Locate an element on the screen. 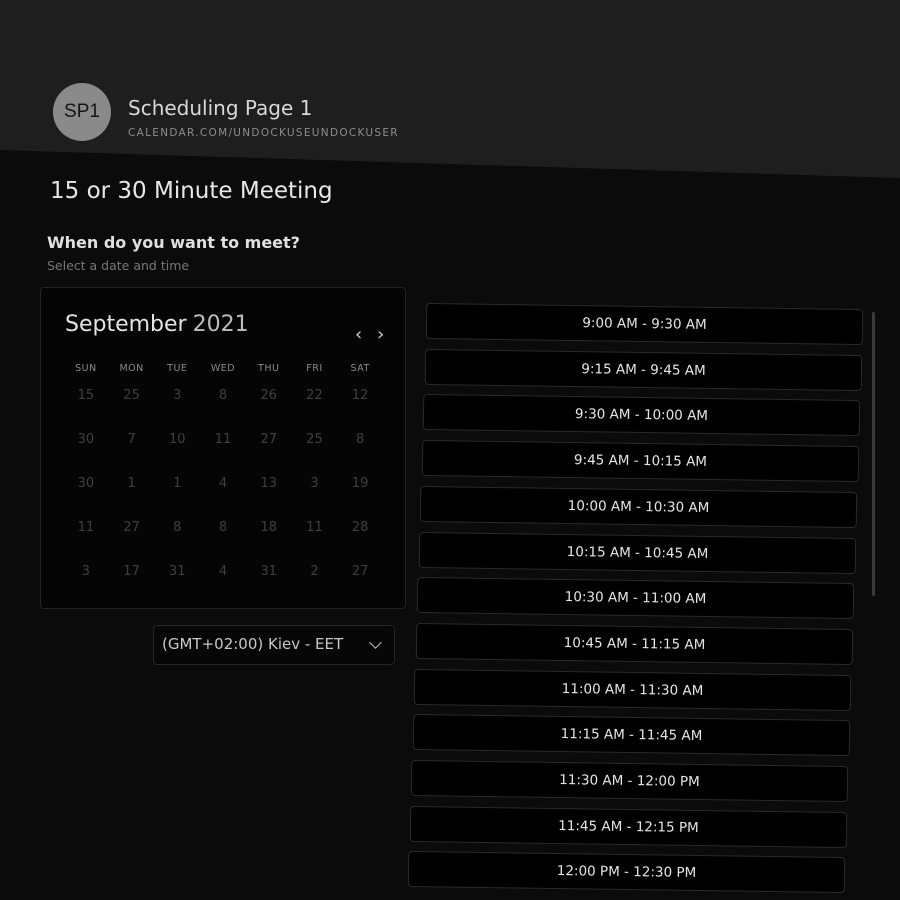 Image resolution: width=900 pixels, height=900 pixels. time-slot-button: 11:45 AM - 12:15 PM is located at coordinates (628, 826).